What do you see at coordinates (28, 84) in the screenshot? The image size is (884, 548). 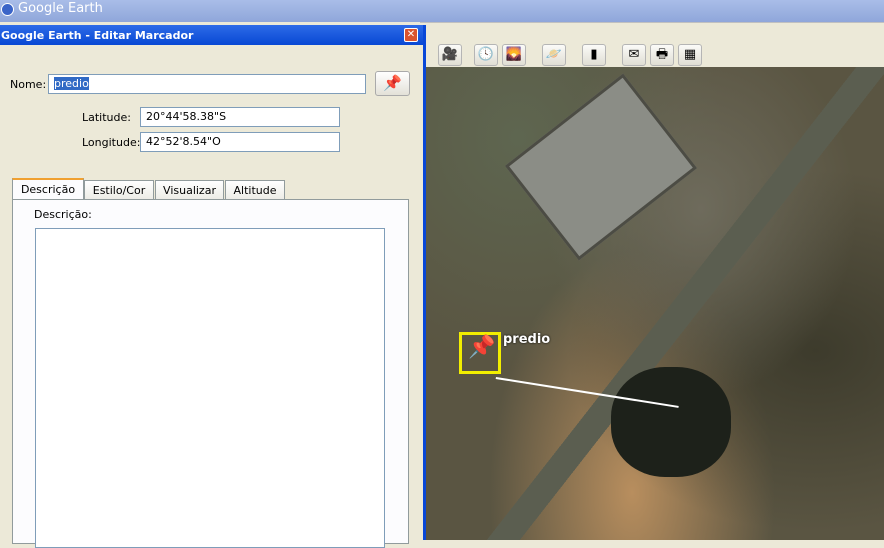 I see `name-label: Nome:` at bounding box center [28, 84].